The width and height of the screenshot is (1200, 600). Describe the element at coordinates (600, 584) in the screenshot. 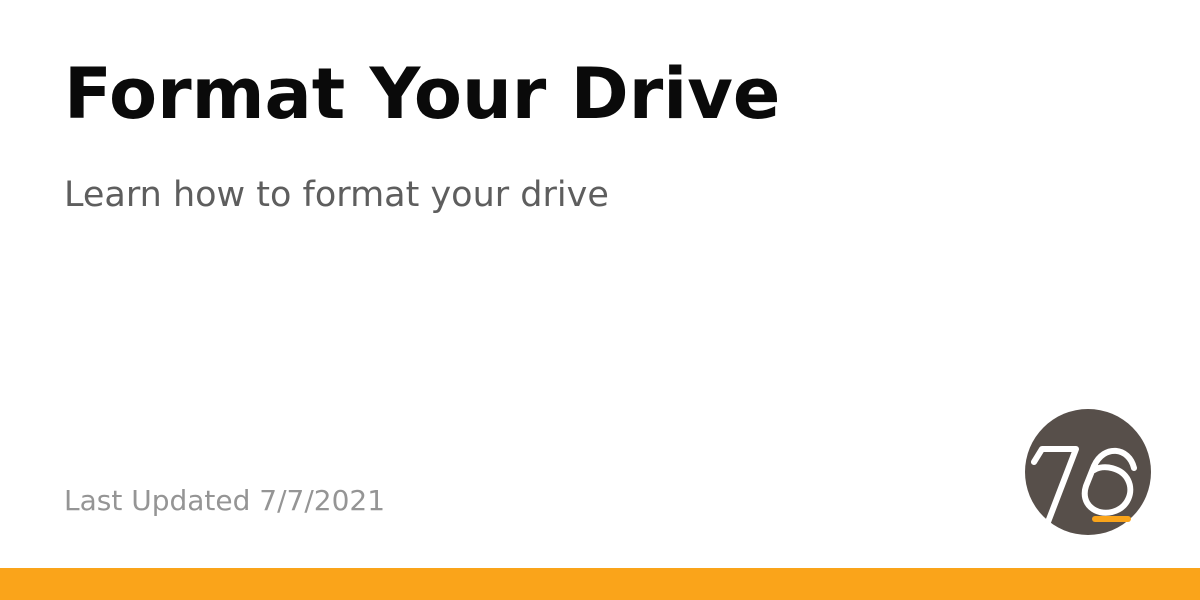

I see `accent-bar` at that location.